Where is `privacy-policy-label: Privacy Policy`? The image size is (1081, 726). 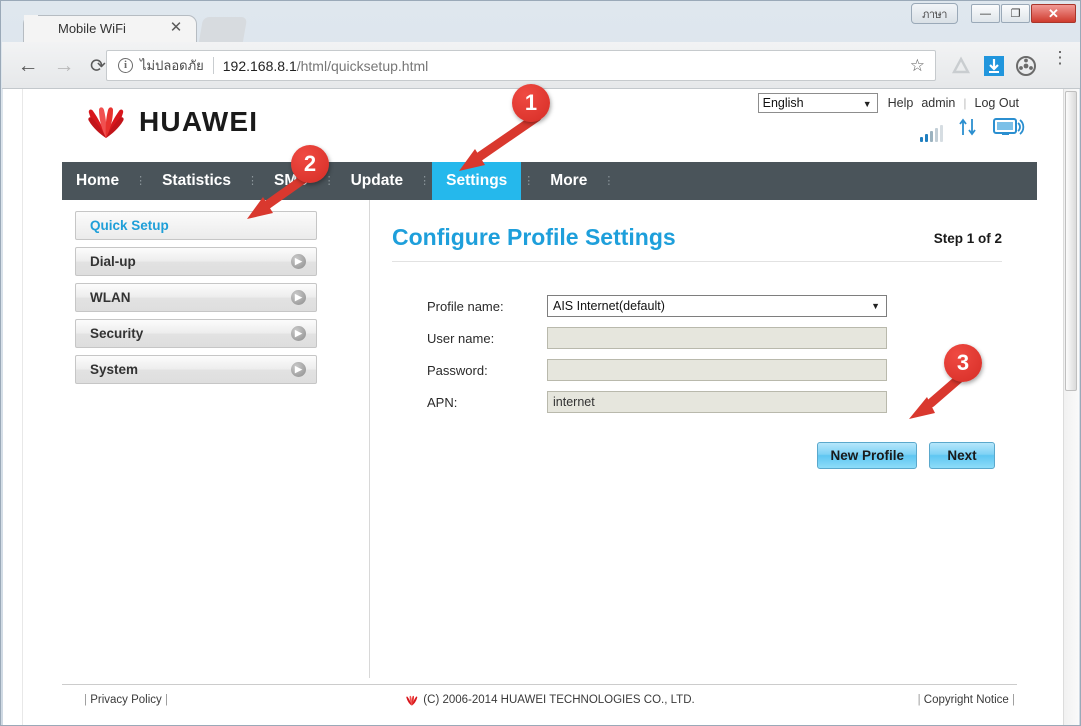
privacy-policy-label: Privacy Policy is located at coordinates (126, 700).